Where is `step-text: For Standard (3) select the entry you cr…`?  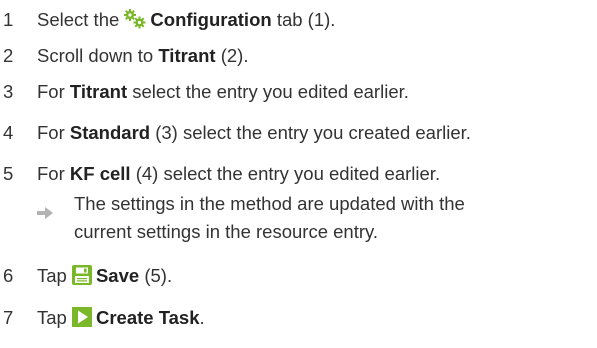 step-text: For Standard (3) select the entry you cr… is located at coordinates (254, 133).